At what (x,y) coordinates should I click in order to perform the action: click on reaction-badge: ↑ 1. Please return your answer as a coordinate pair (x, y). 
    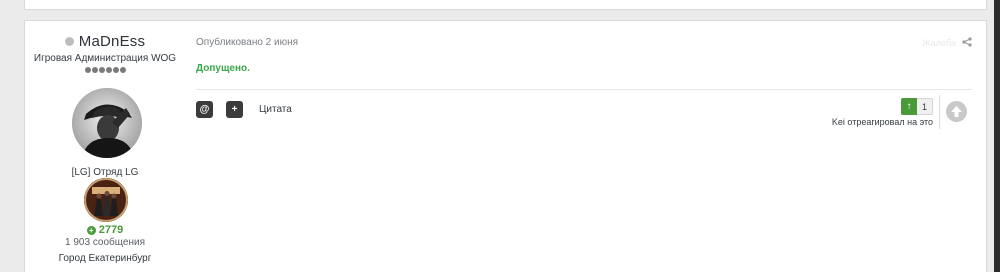
    Looking at the image, I should click on (917, 106).